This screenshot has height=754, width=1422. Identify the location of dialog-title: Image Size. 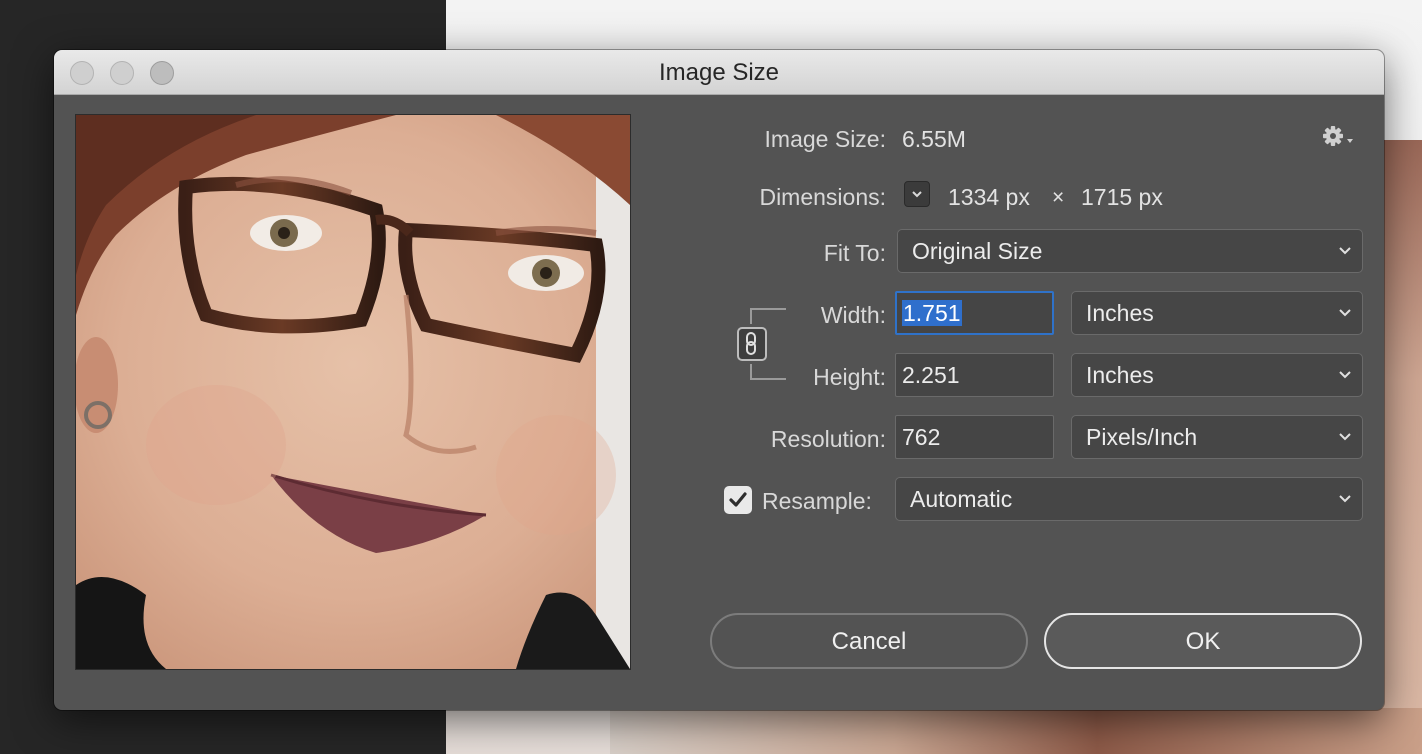
(719, 72).